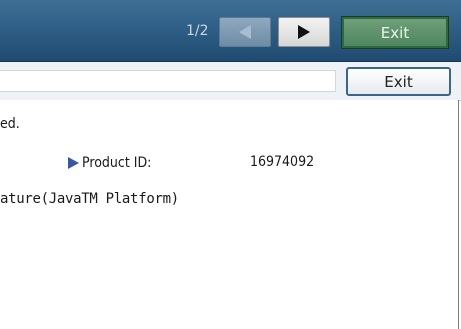  I want to click on secondary-toolbar: Exit, so click(230, 81).